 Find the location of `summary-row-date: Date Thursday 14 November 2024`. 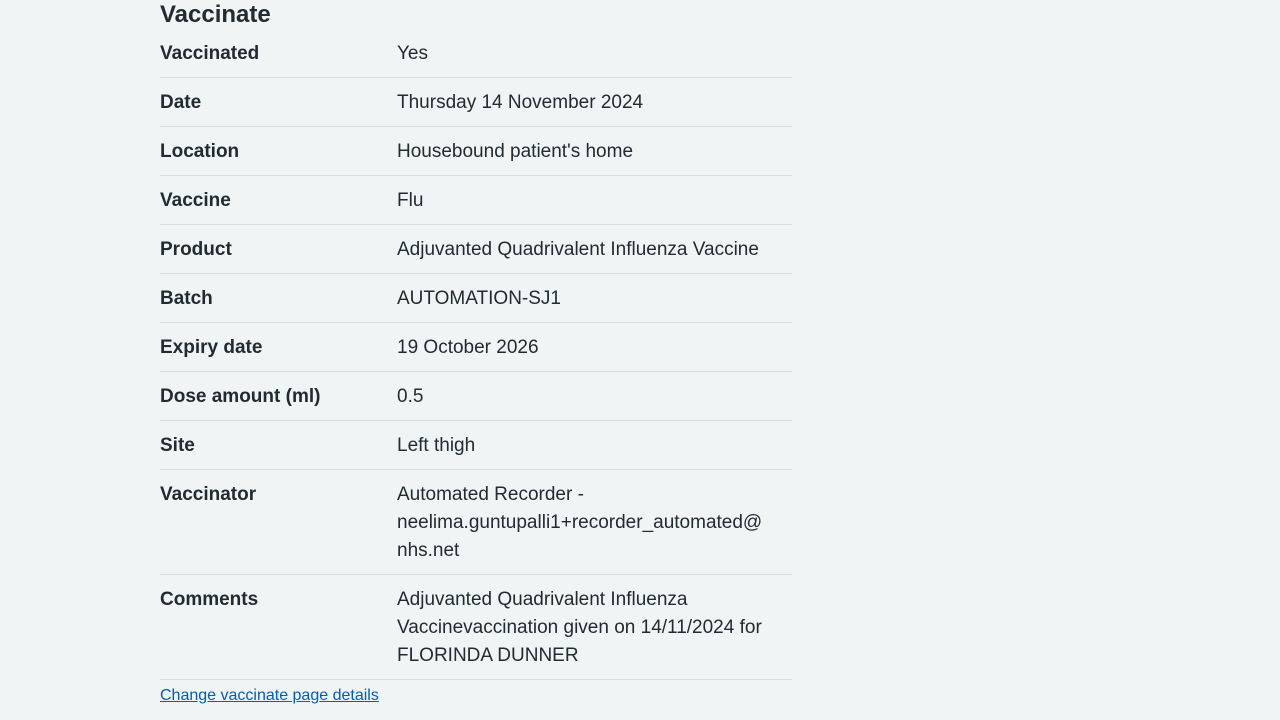

summary-row-date: Date Thursday 14 November 2024 is located at coordinates (476, 102).